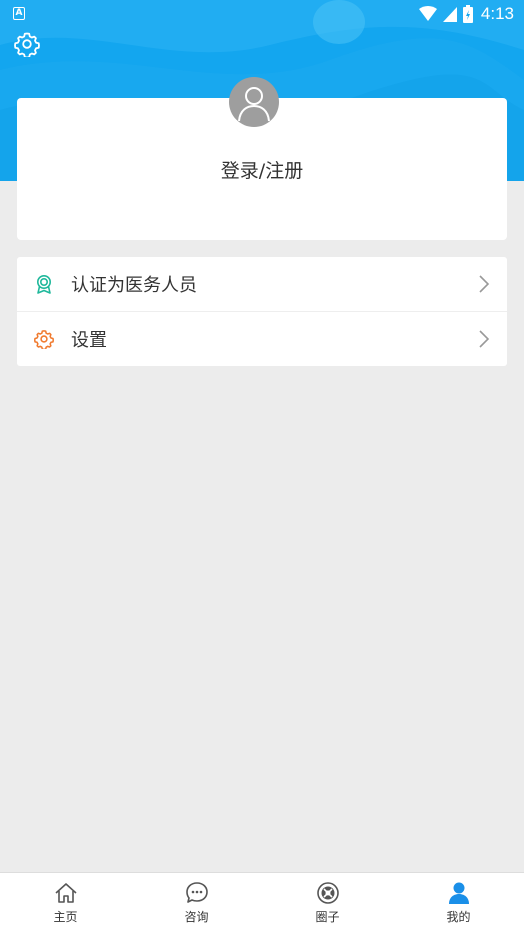 This screenshot has height=932, width=524. I want to click on battery-icon, so click(467, 14).